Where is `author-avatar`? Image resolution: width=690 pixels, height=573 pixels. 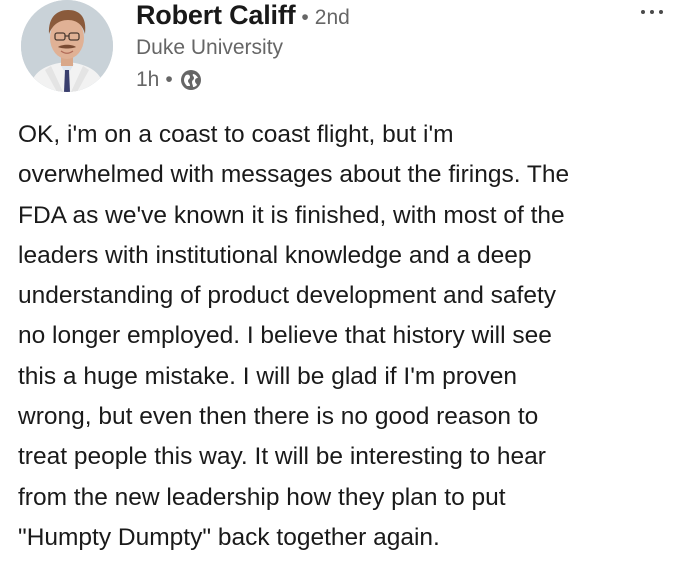 author-avatar is located at coordinates (67, 46).